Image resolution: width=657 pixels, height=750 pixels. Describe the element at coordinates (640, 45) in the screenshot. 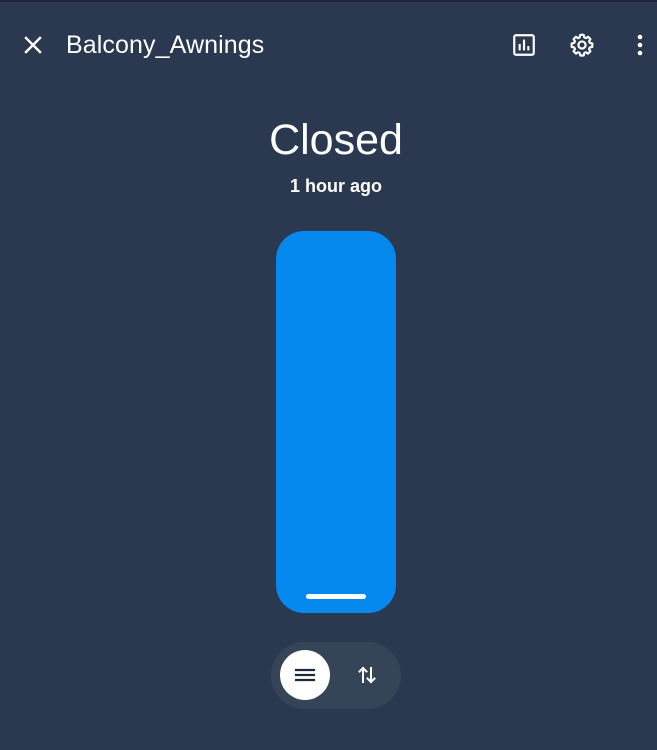

I see `dots-vertical-icon` at that location.